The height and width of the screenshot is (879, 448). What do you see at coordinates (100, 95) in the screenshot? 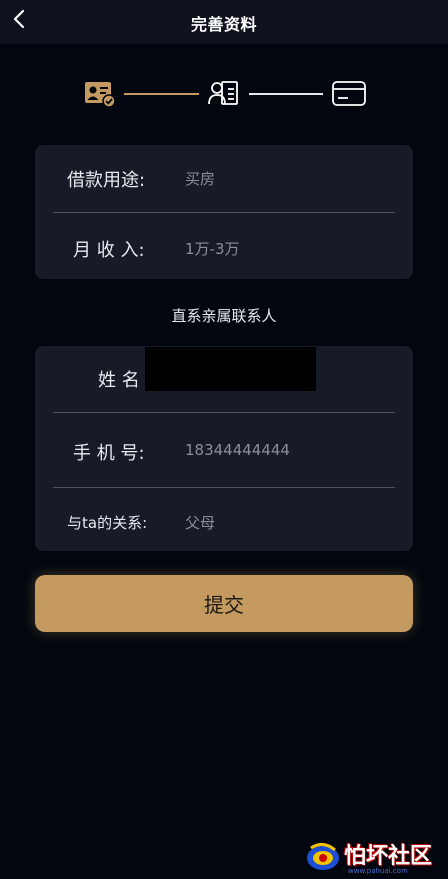
I see `id-card-check-icon` at bounding box center [100, 95].